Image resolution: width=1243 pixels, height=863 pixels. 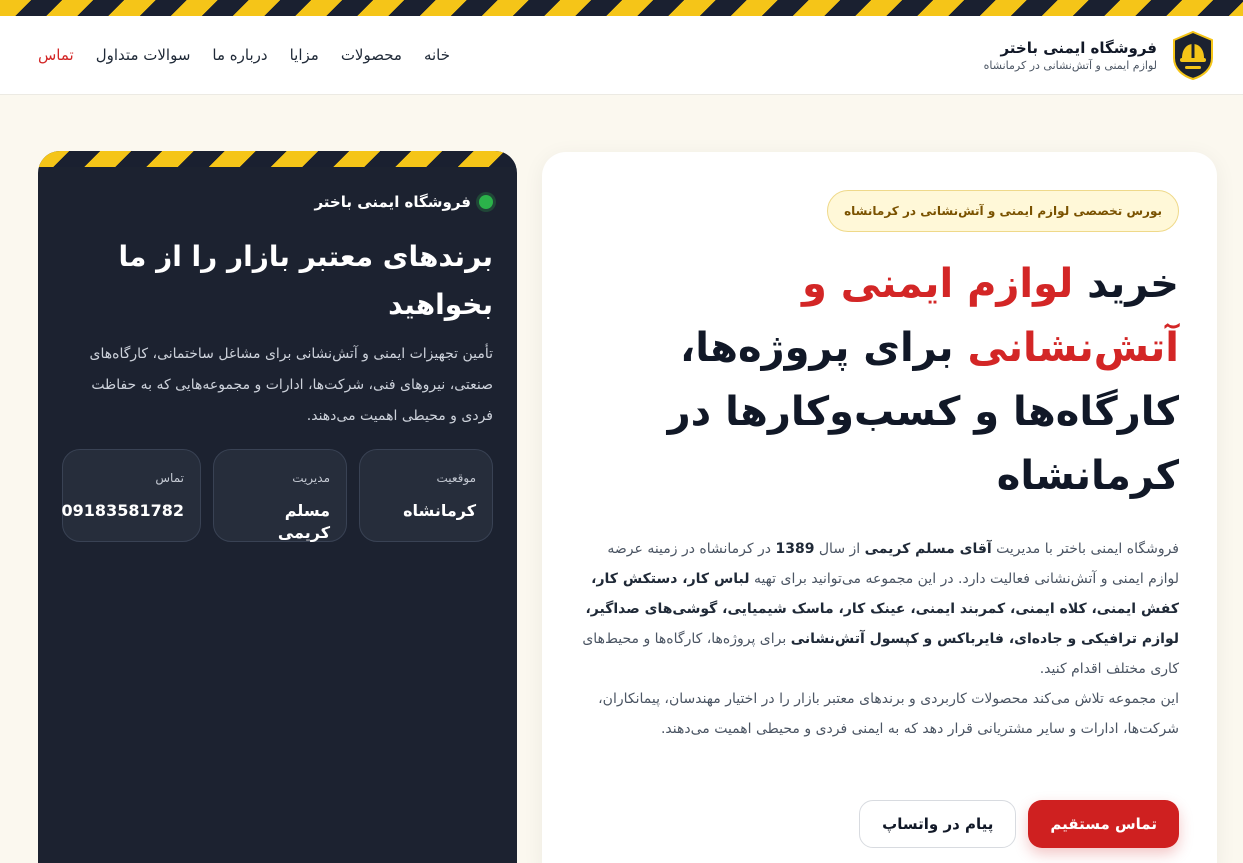 I want to click on hazard-stripe-card, so click(x=277, y=159).